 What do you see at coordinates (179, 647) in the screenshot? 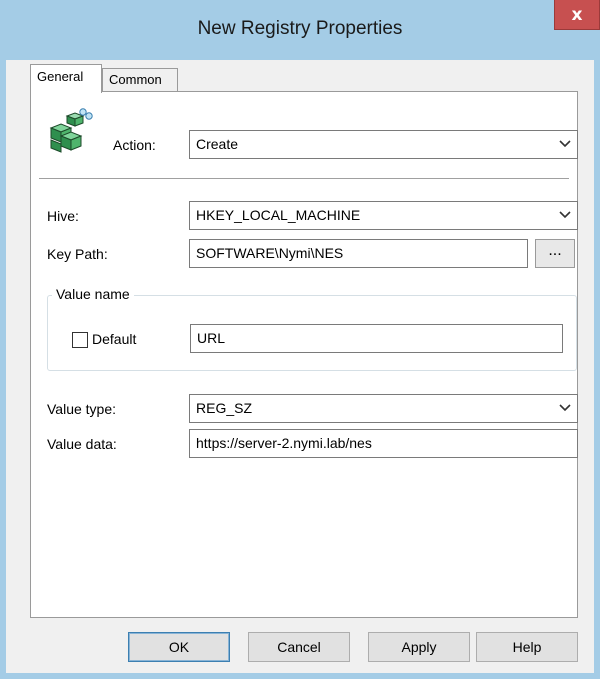
I see `ok-button: OK` at bounding box center [179, 647].